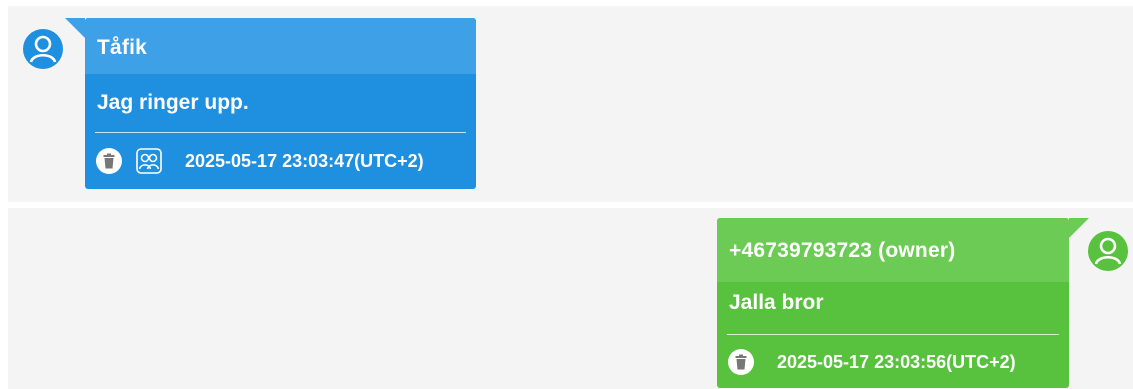 The height and width of the screenshot is (389, 1133). Describe the element at coordinates (304, 160) in the screenshot. I see `message-timestamp: 2025-05-17 23:03:47(UTC+2)` at that location.